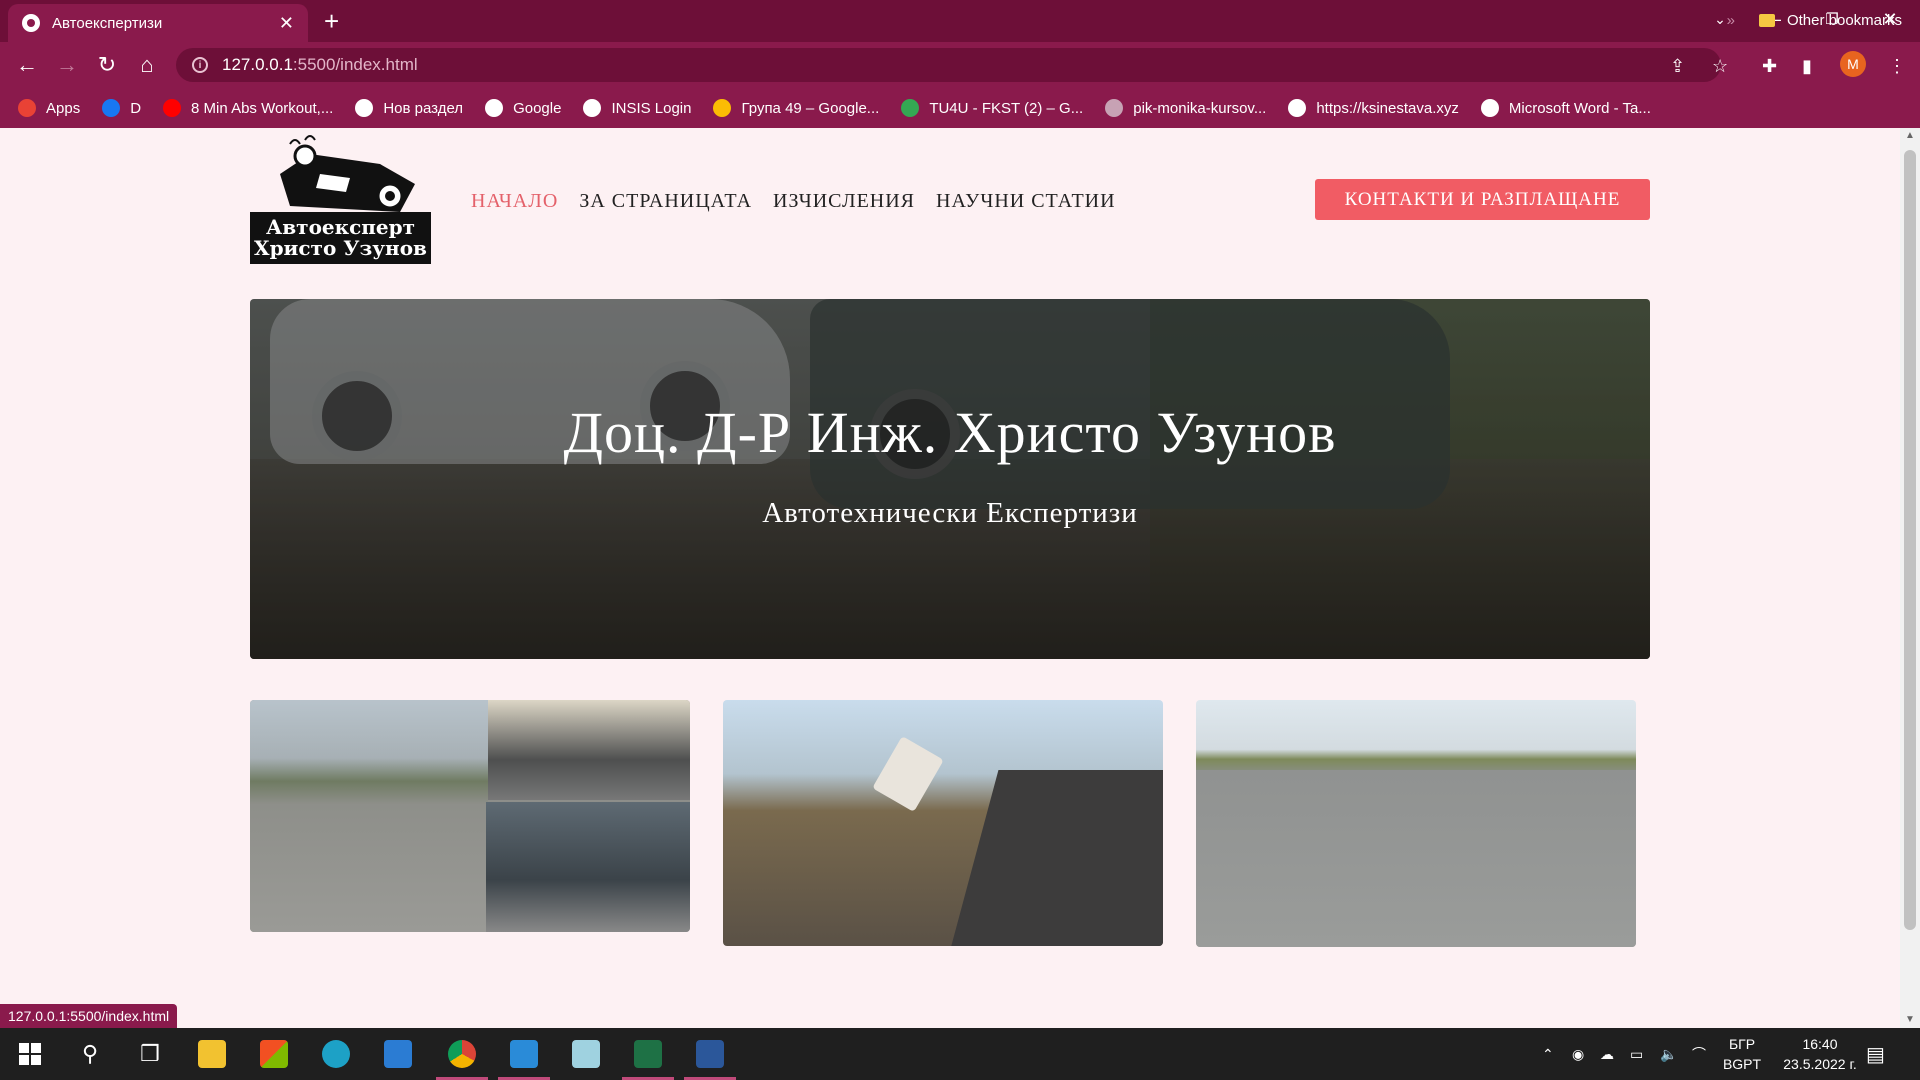 This screenshot has width=1920, height=1080. I want to click on scroll-up-icon: ▲, so click(1910, 136).